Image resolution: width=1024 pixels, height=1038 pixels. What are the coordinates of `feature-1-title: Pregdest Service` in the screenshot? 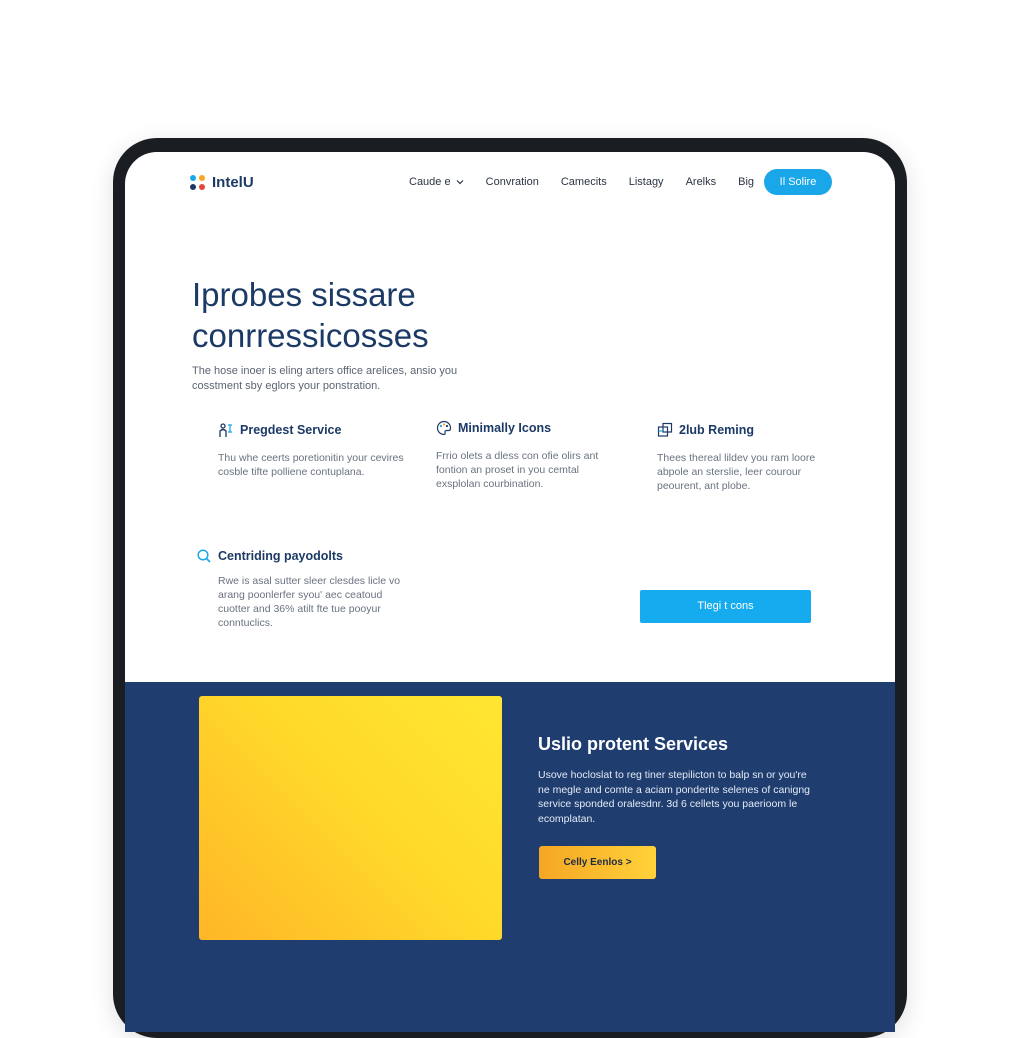 It's located at (291, 430).